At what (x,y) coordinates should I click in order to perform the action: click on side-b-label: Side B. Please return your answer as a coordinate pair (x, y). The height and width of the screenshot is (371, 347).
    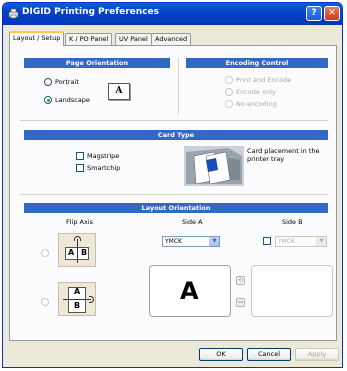
    Looking at the image, I should click on (292, 222).